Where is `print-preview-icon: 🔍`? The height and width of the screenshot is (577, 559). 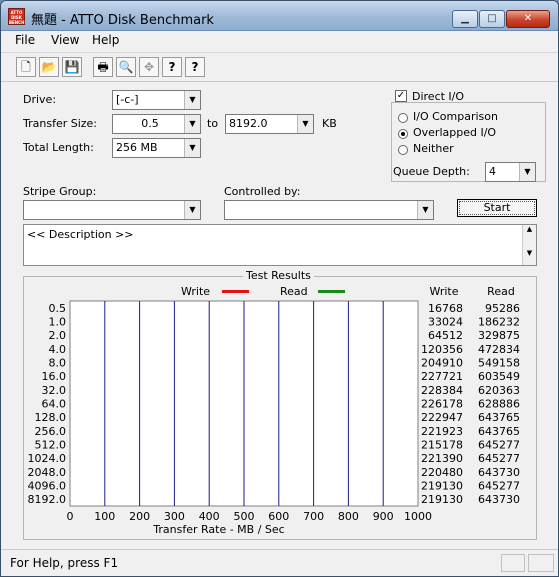 print-preview-icon: 🔍 is located at coordinates (126, 67).